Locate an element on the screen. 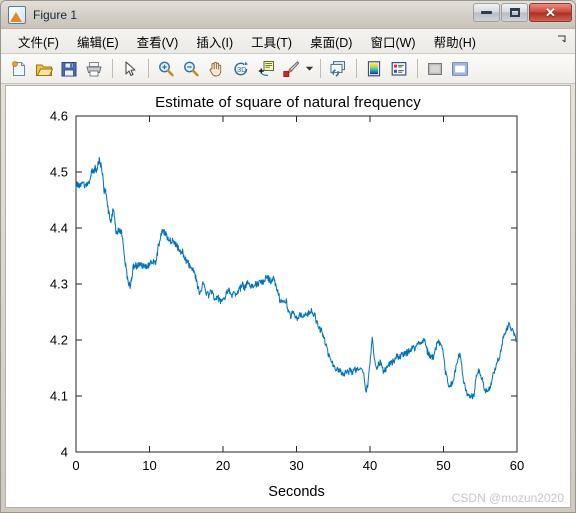  menu-edit: 编辑(E) is located at coordinates (98, 41).